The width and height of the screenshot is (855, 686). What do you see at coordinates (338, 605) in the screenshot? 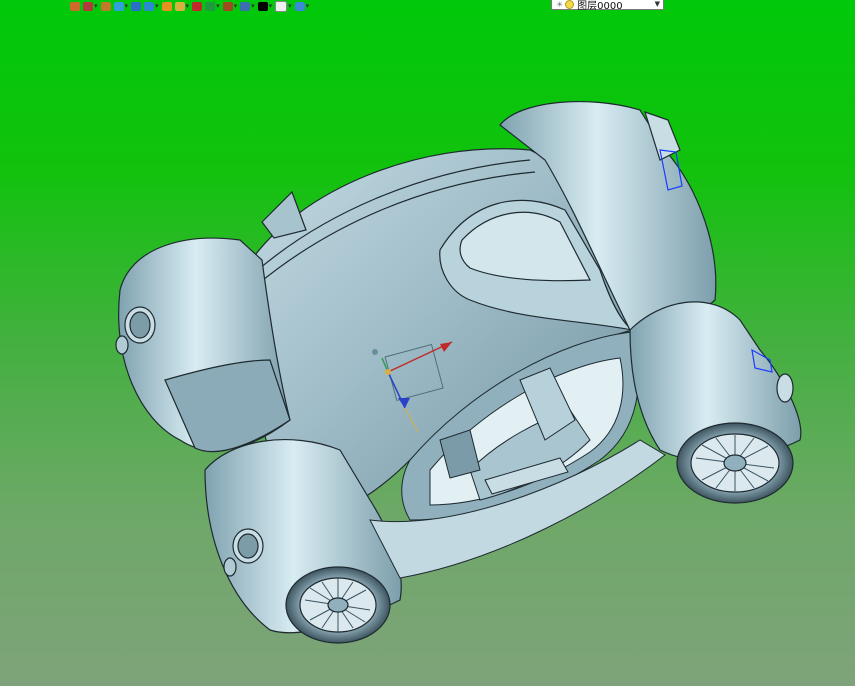
I see `left-rear-wheel` at bounding box center [338, 605].